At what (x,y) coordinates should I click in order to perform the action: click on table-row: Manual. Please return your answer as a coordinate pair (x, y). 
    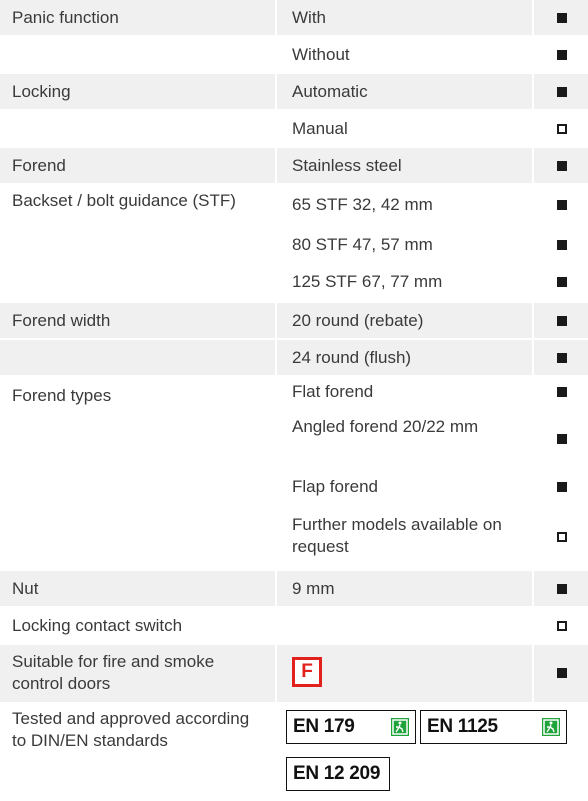
    Looking at the image, I should click on (294, 128).